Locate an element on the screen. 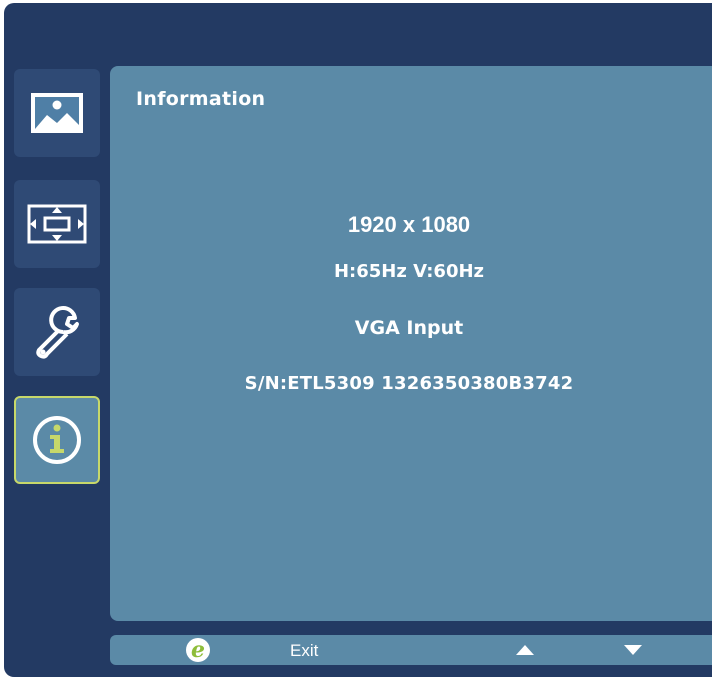 This screenshot has width=712, height=680. tab-settings is located at coordinates (57, 332).